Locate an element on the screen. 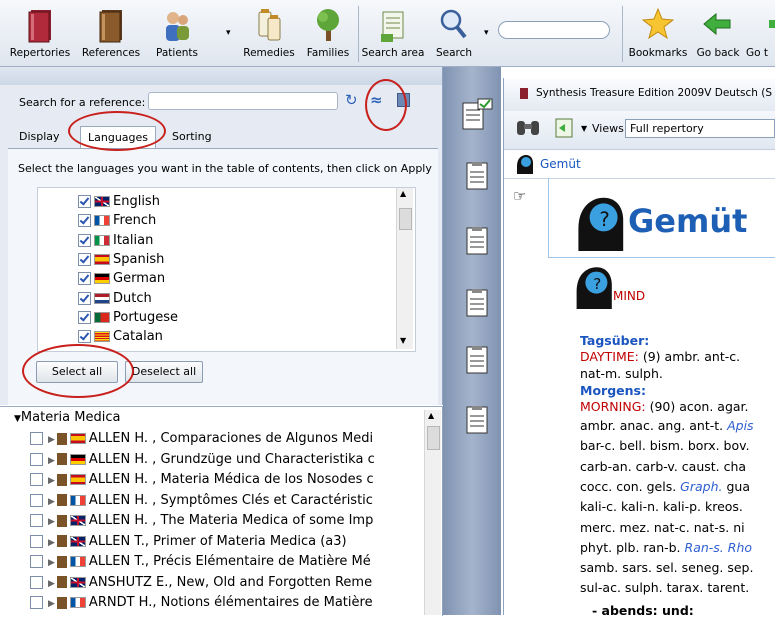 Image resolution: width=775 pixels, height=619 pixels. remedy-text: gua is located at coordinates (737, 486).